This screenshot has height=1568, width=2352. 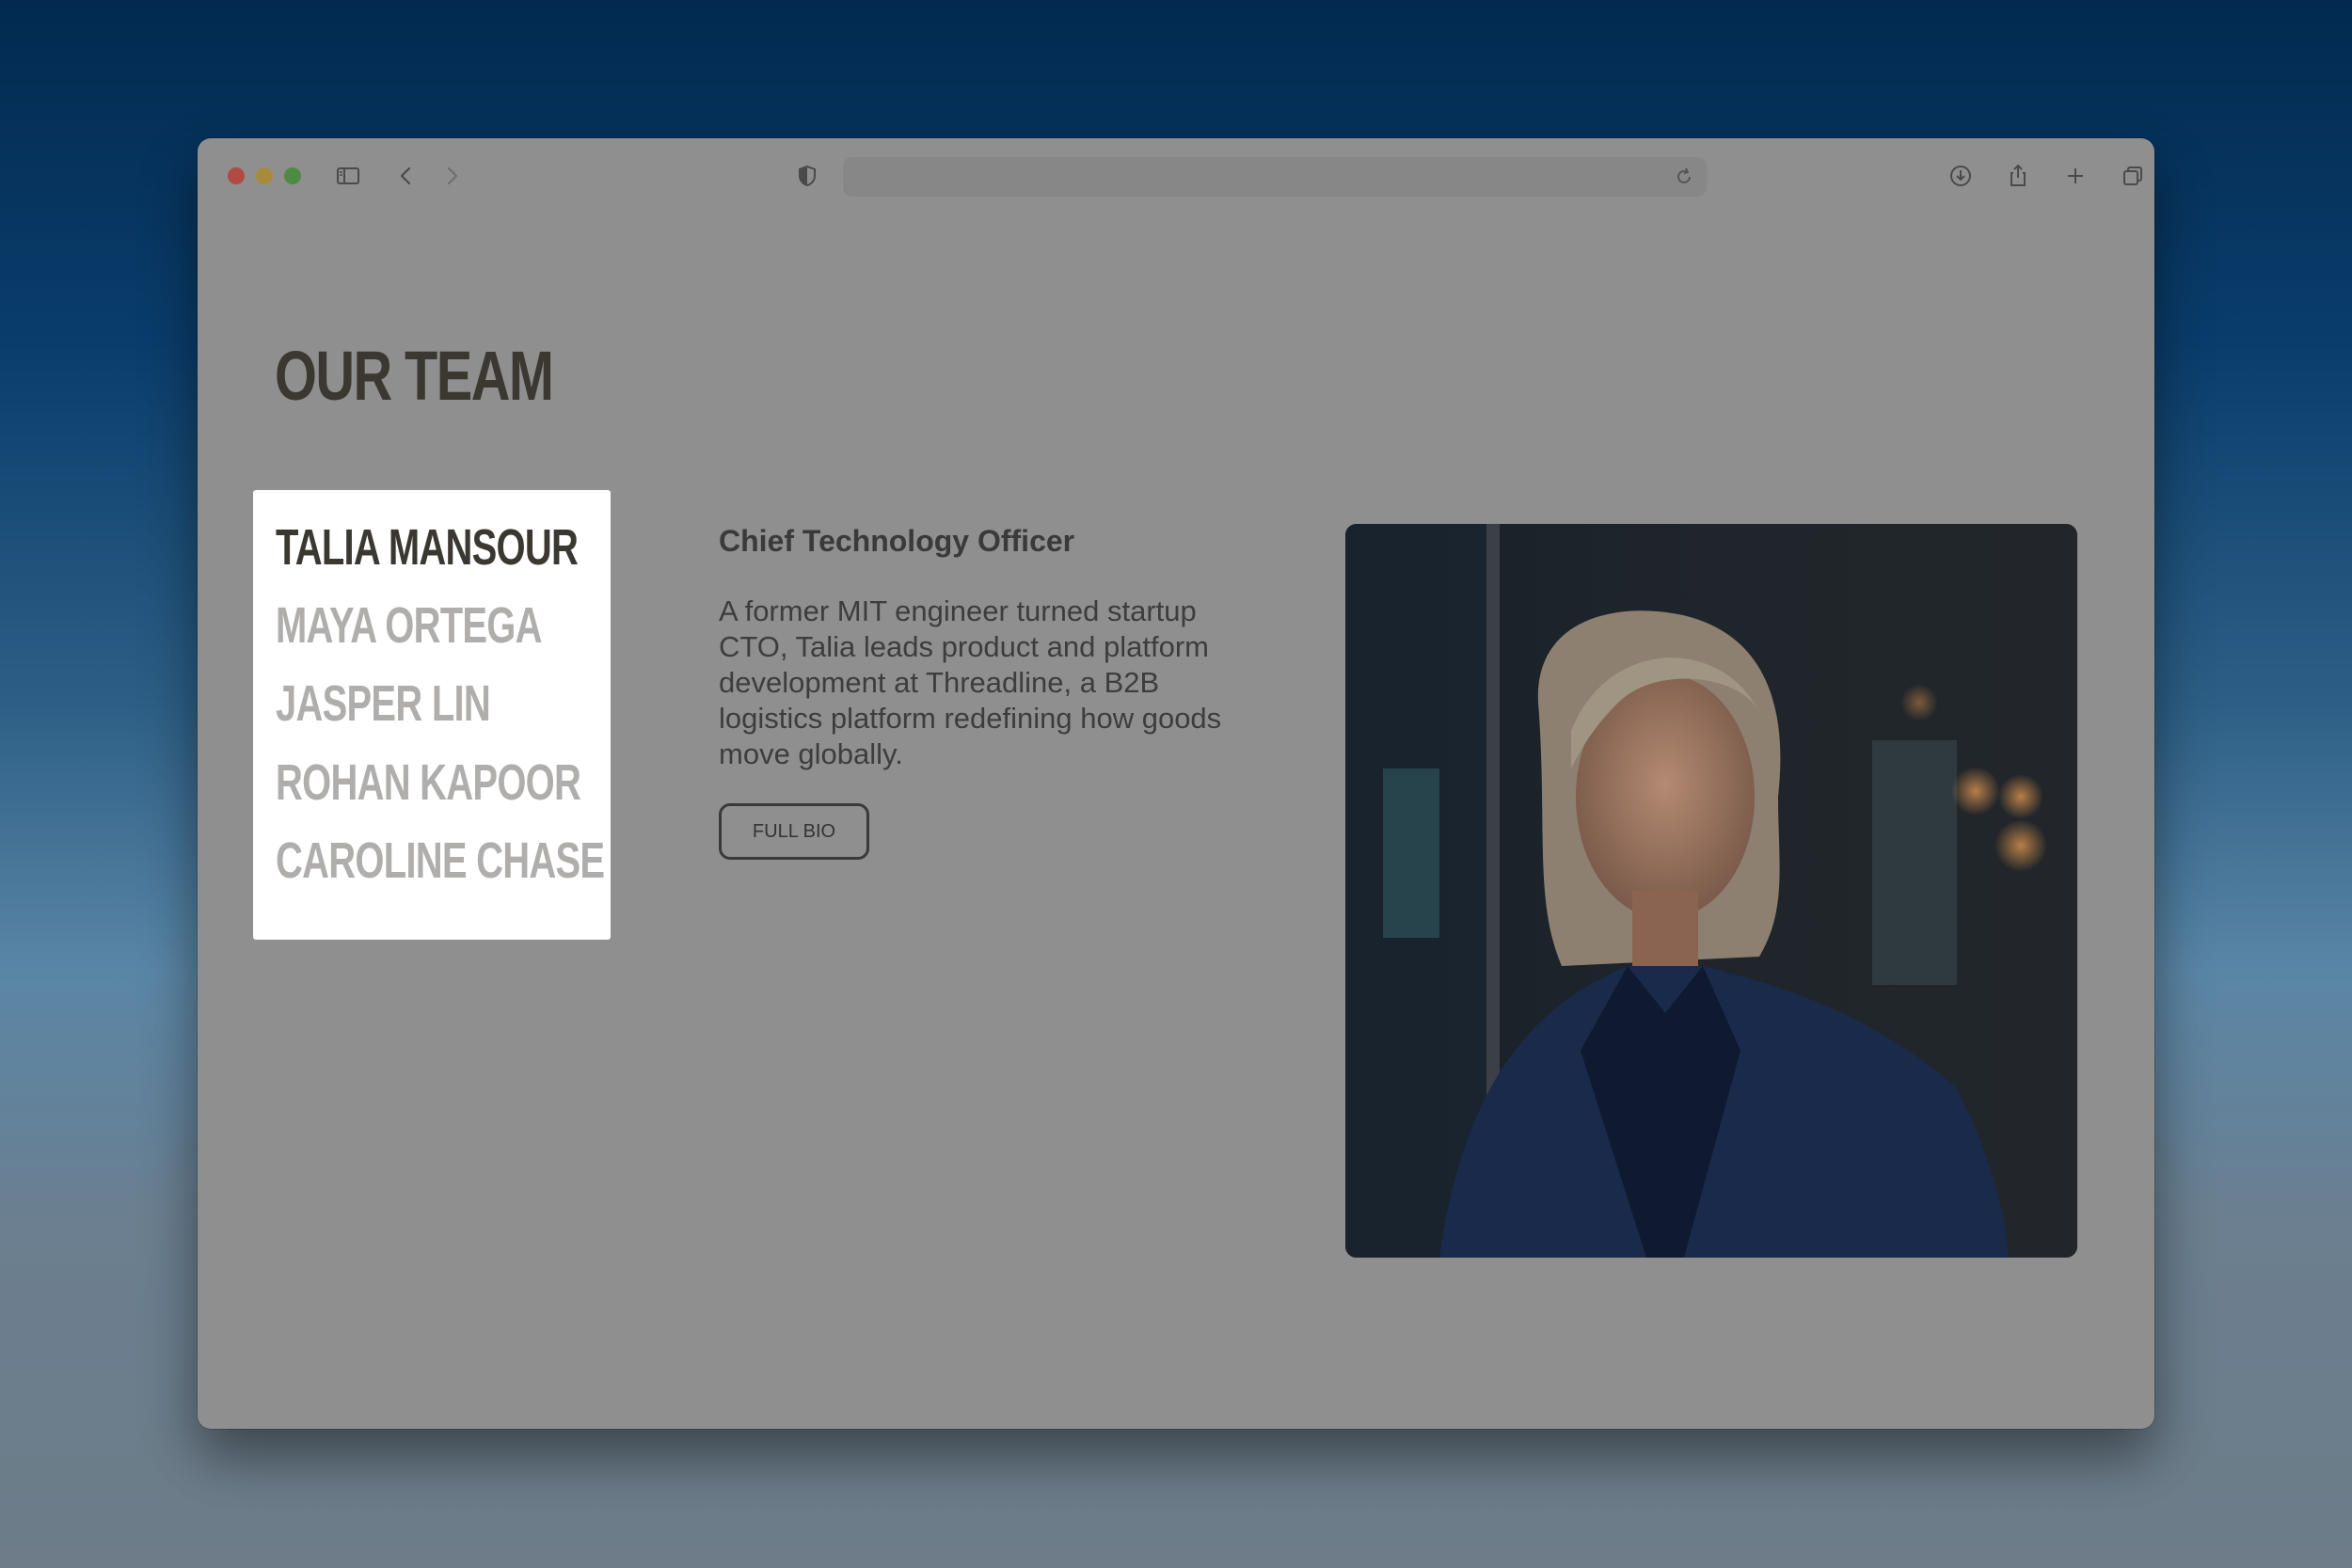 What do you see at coordinates (406, 176) in the screenshot?
I see `chevron-left-icon` at bounding box center [406, 176].